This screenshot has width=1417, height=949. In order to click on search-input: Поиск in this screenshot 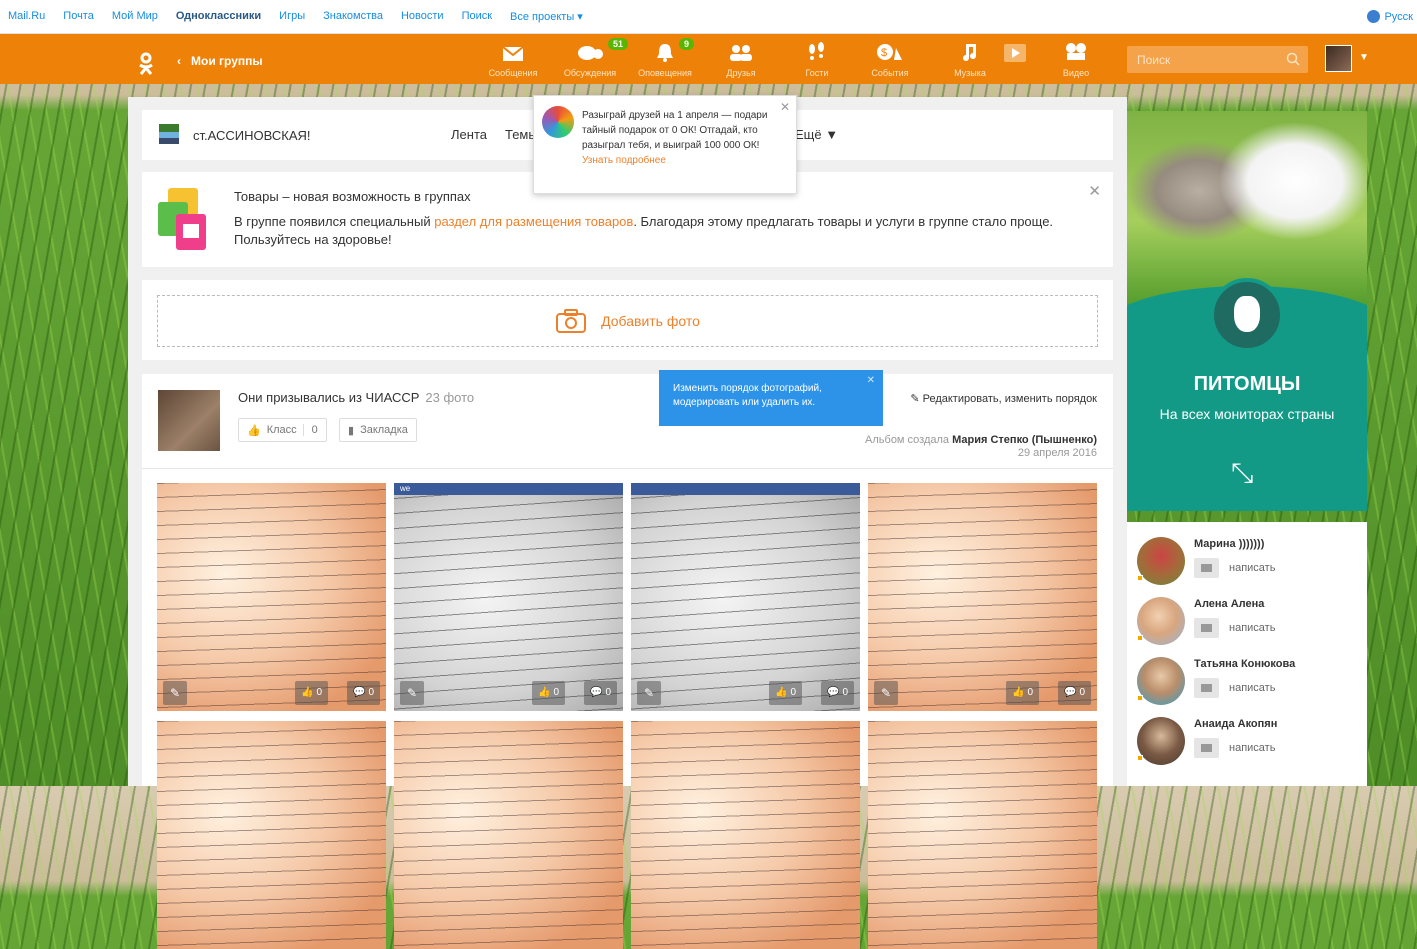, I will do `click(1217, 59)`.